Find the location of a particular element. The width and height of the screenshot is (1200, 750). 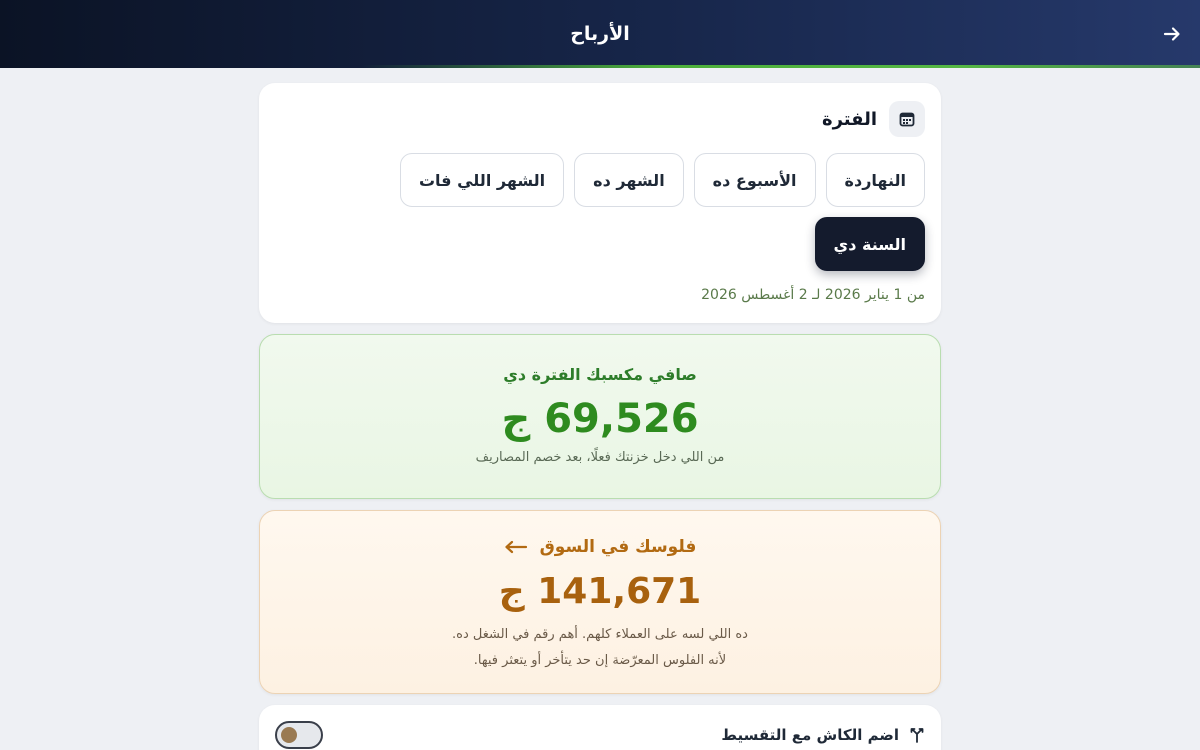

period-header: الفترة is located at coordinates (600, 119).